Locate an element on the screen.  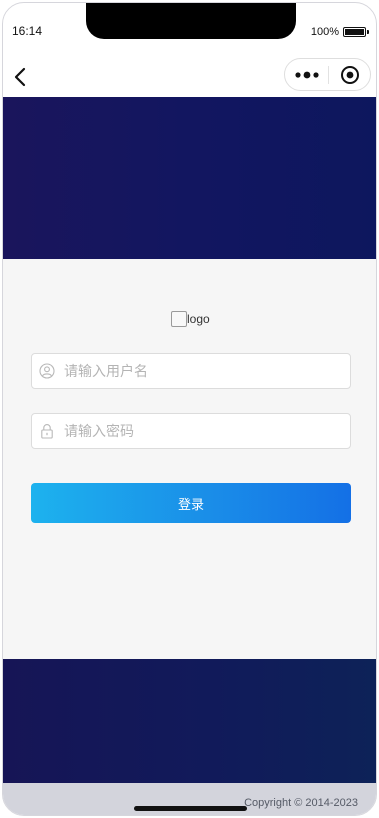
more-button is located at coordinates (306, 74).